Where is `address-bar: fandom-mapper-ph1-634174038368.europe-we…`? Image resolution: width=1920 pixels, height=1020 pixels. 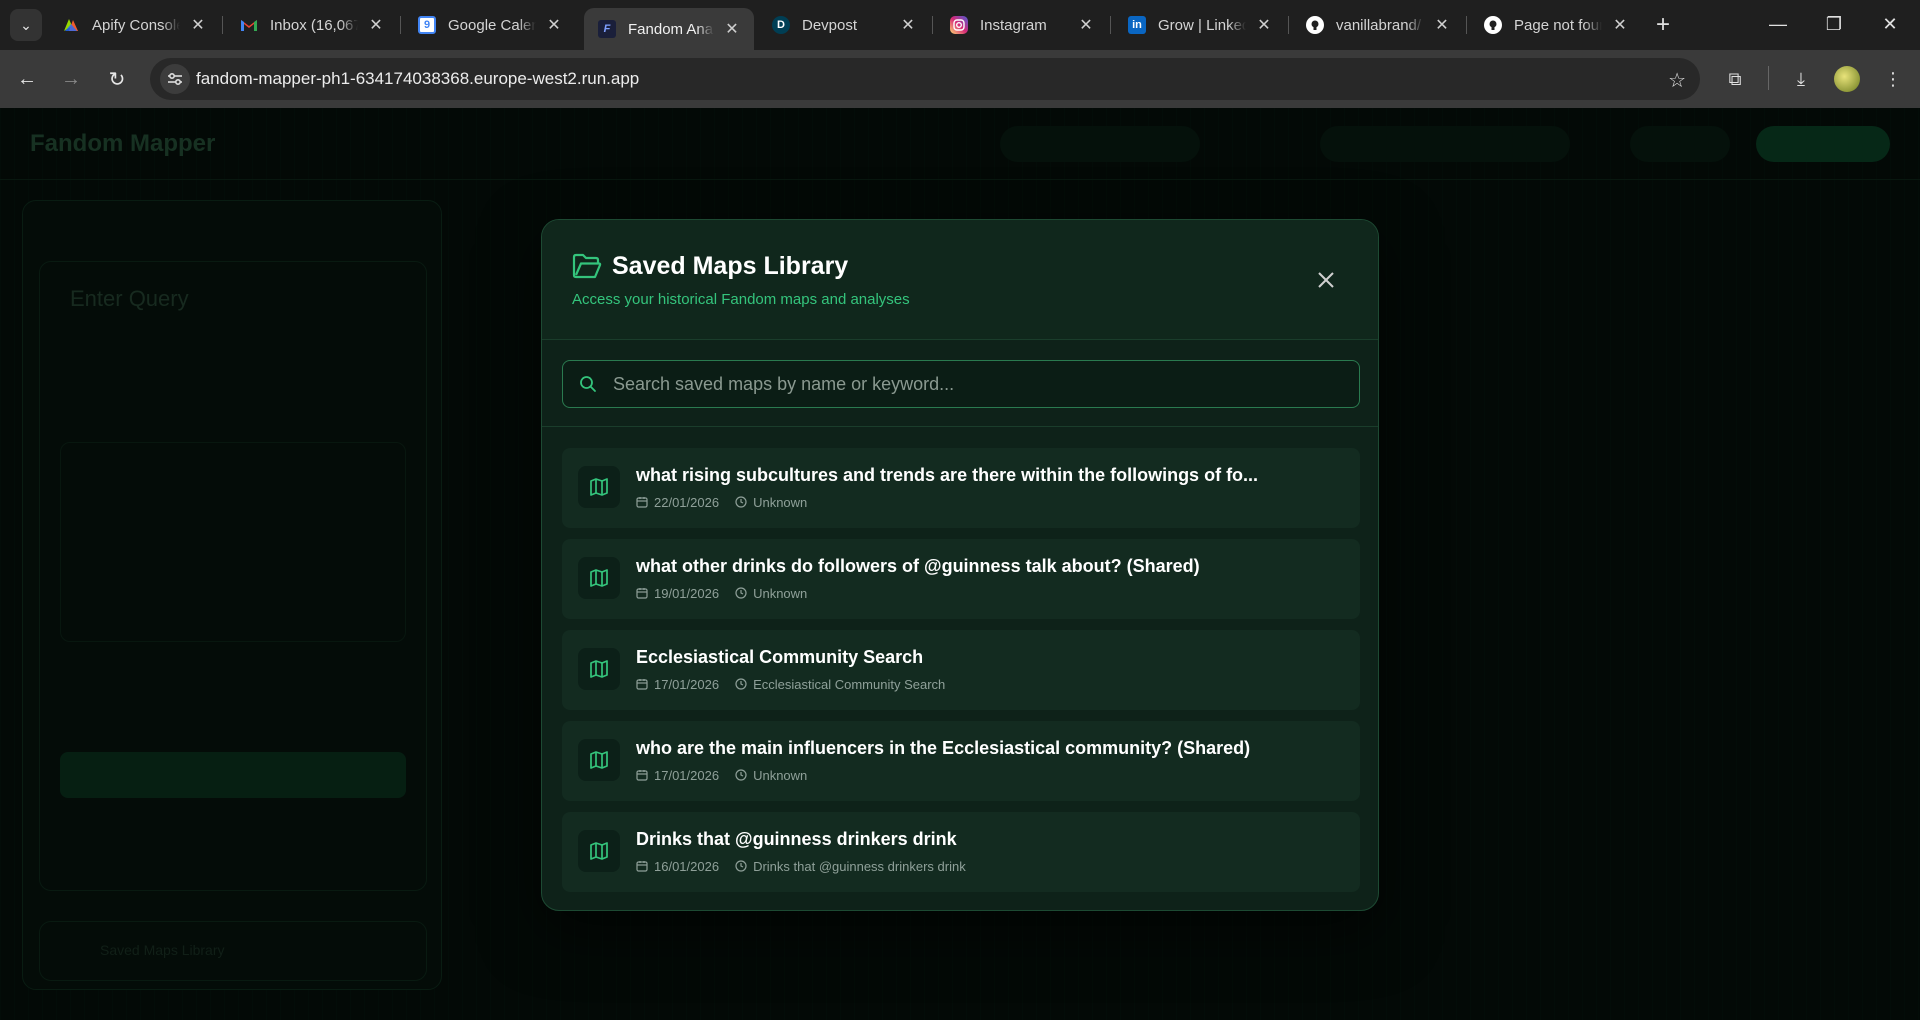
address-bar: fandom-mapper-ph1-634174038368.europe-we… is located at coordinates (925, 79).